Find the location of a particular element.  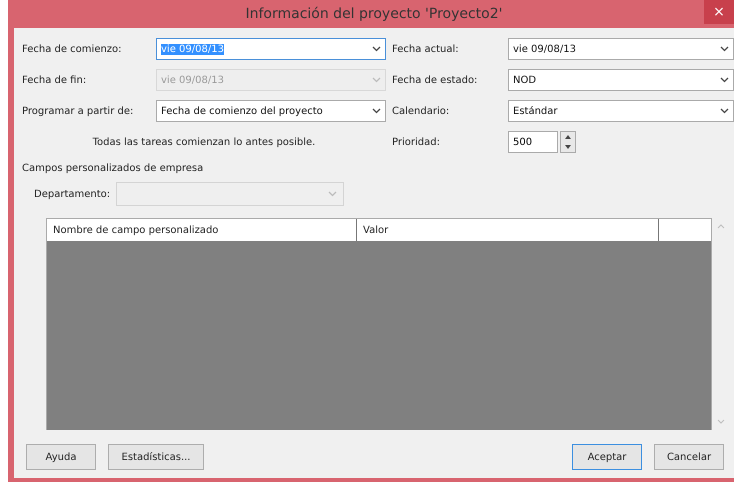

field-label: Fecha de estado: is located at coordinates (435, 80).